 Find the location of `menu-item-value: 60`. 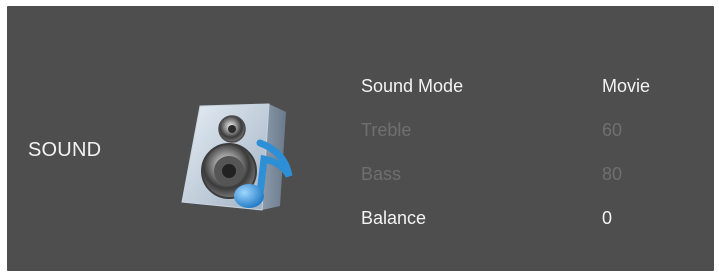

menu-item-value: 60 is located at coordinates (612, 130).